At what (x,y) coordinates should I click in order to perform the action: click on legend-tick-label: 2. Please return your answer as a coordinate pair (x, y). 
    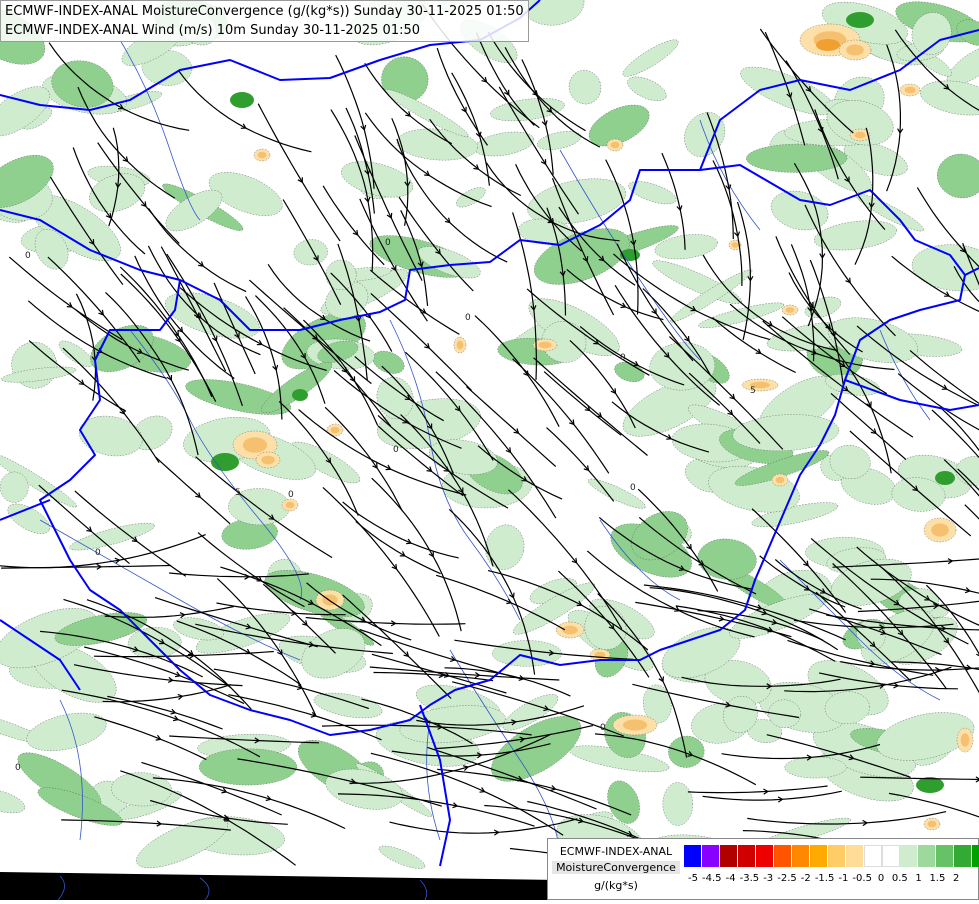
    Looking at the image, I should click on (956, 878).